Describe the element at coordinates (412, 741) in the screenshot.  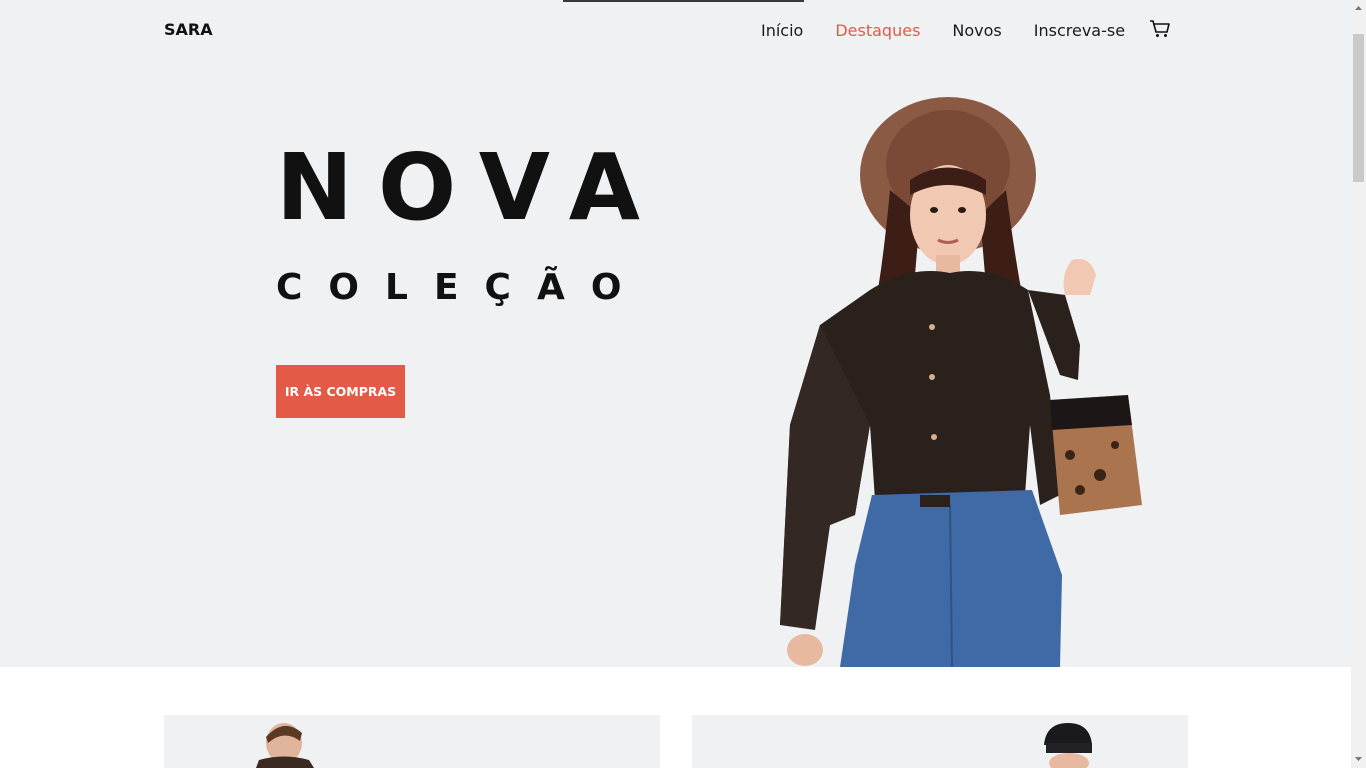
I see `collection-card-left` at that location.